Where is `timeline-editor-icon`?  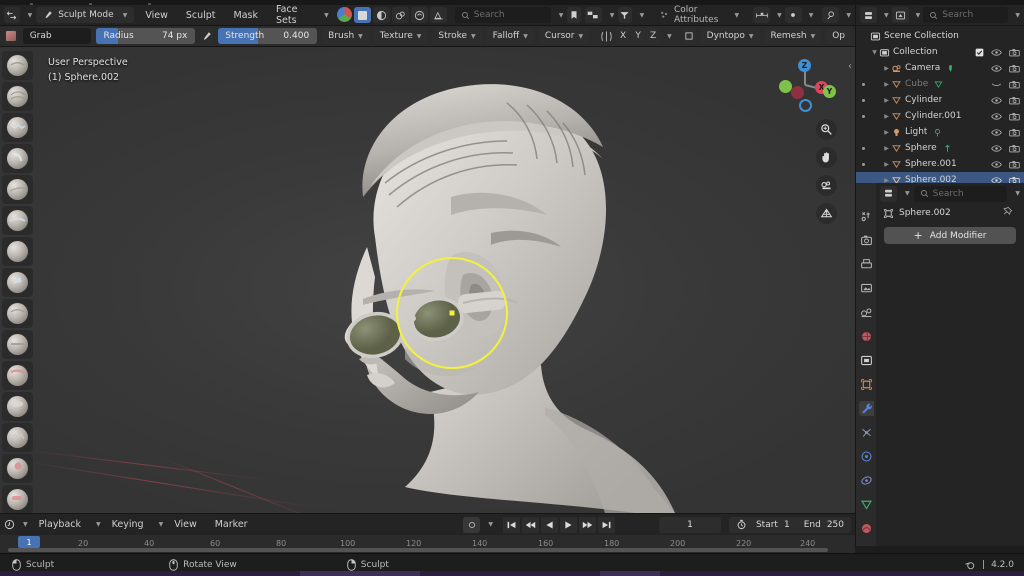 timeline-editor-icon is located at coordinates (9, 524).